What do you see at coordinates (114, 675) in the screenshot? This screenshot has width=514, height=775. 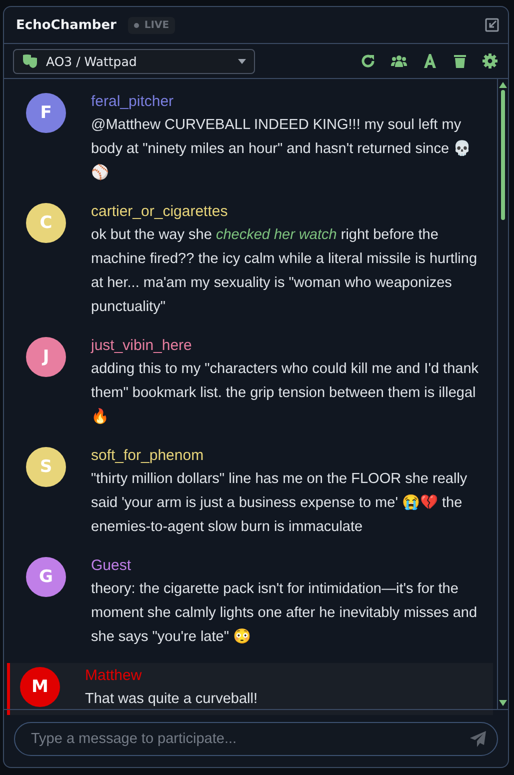 I see `username: Matthew` at bounding box center [114, 675].